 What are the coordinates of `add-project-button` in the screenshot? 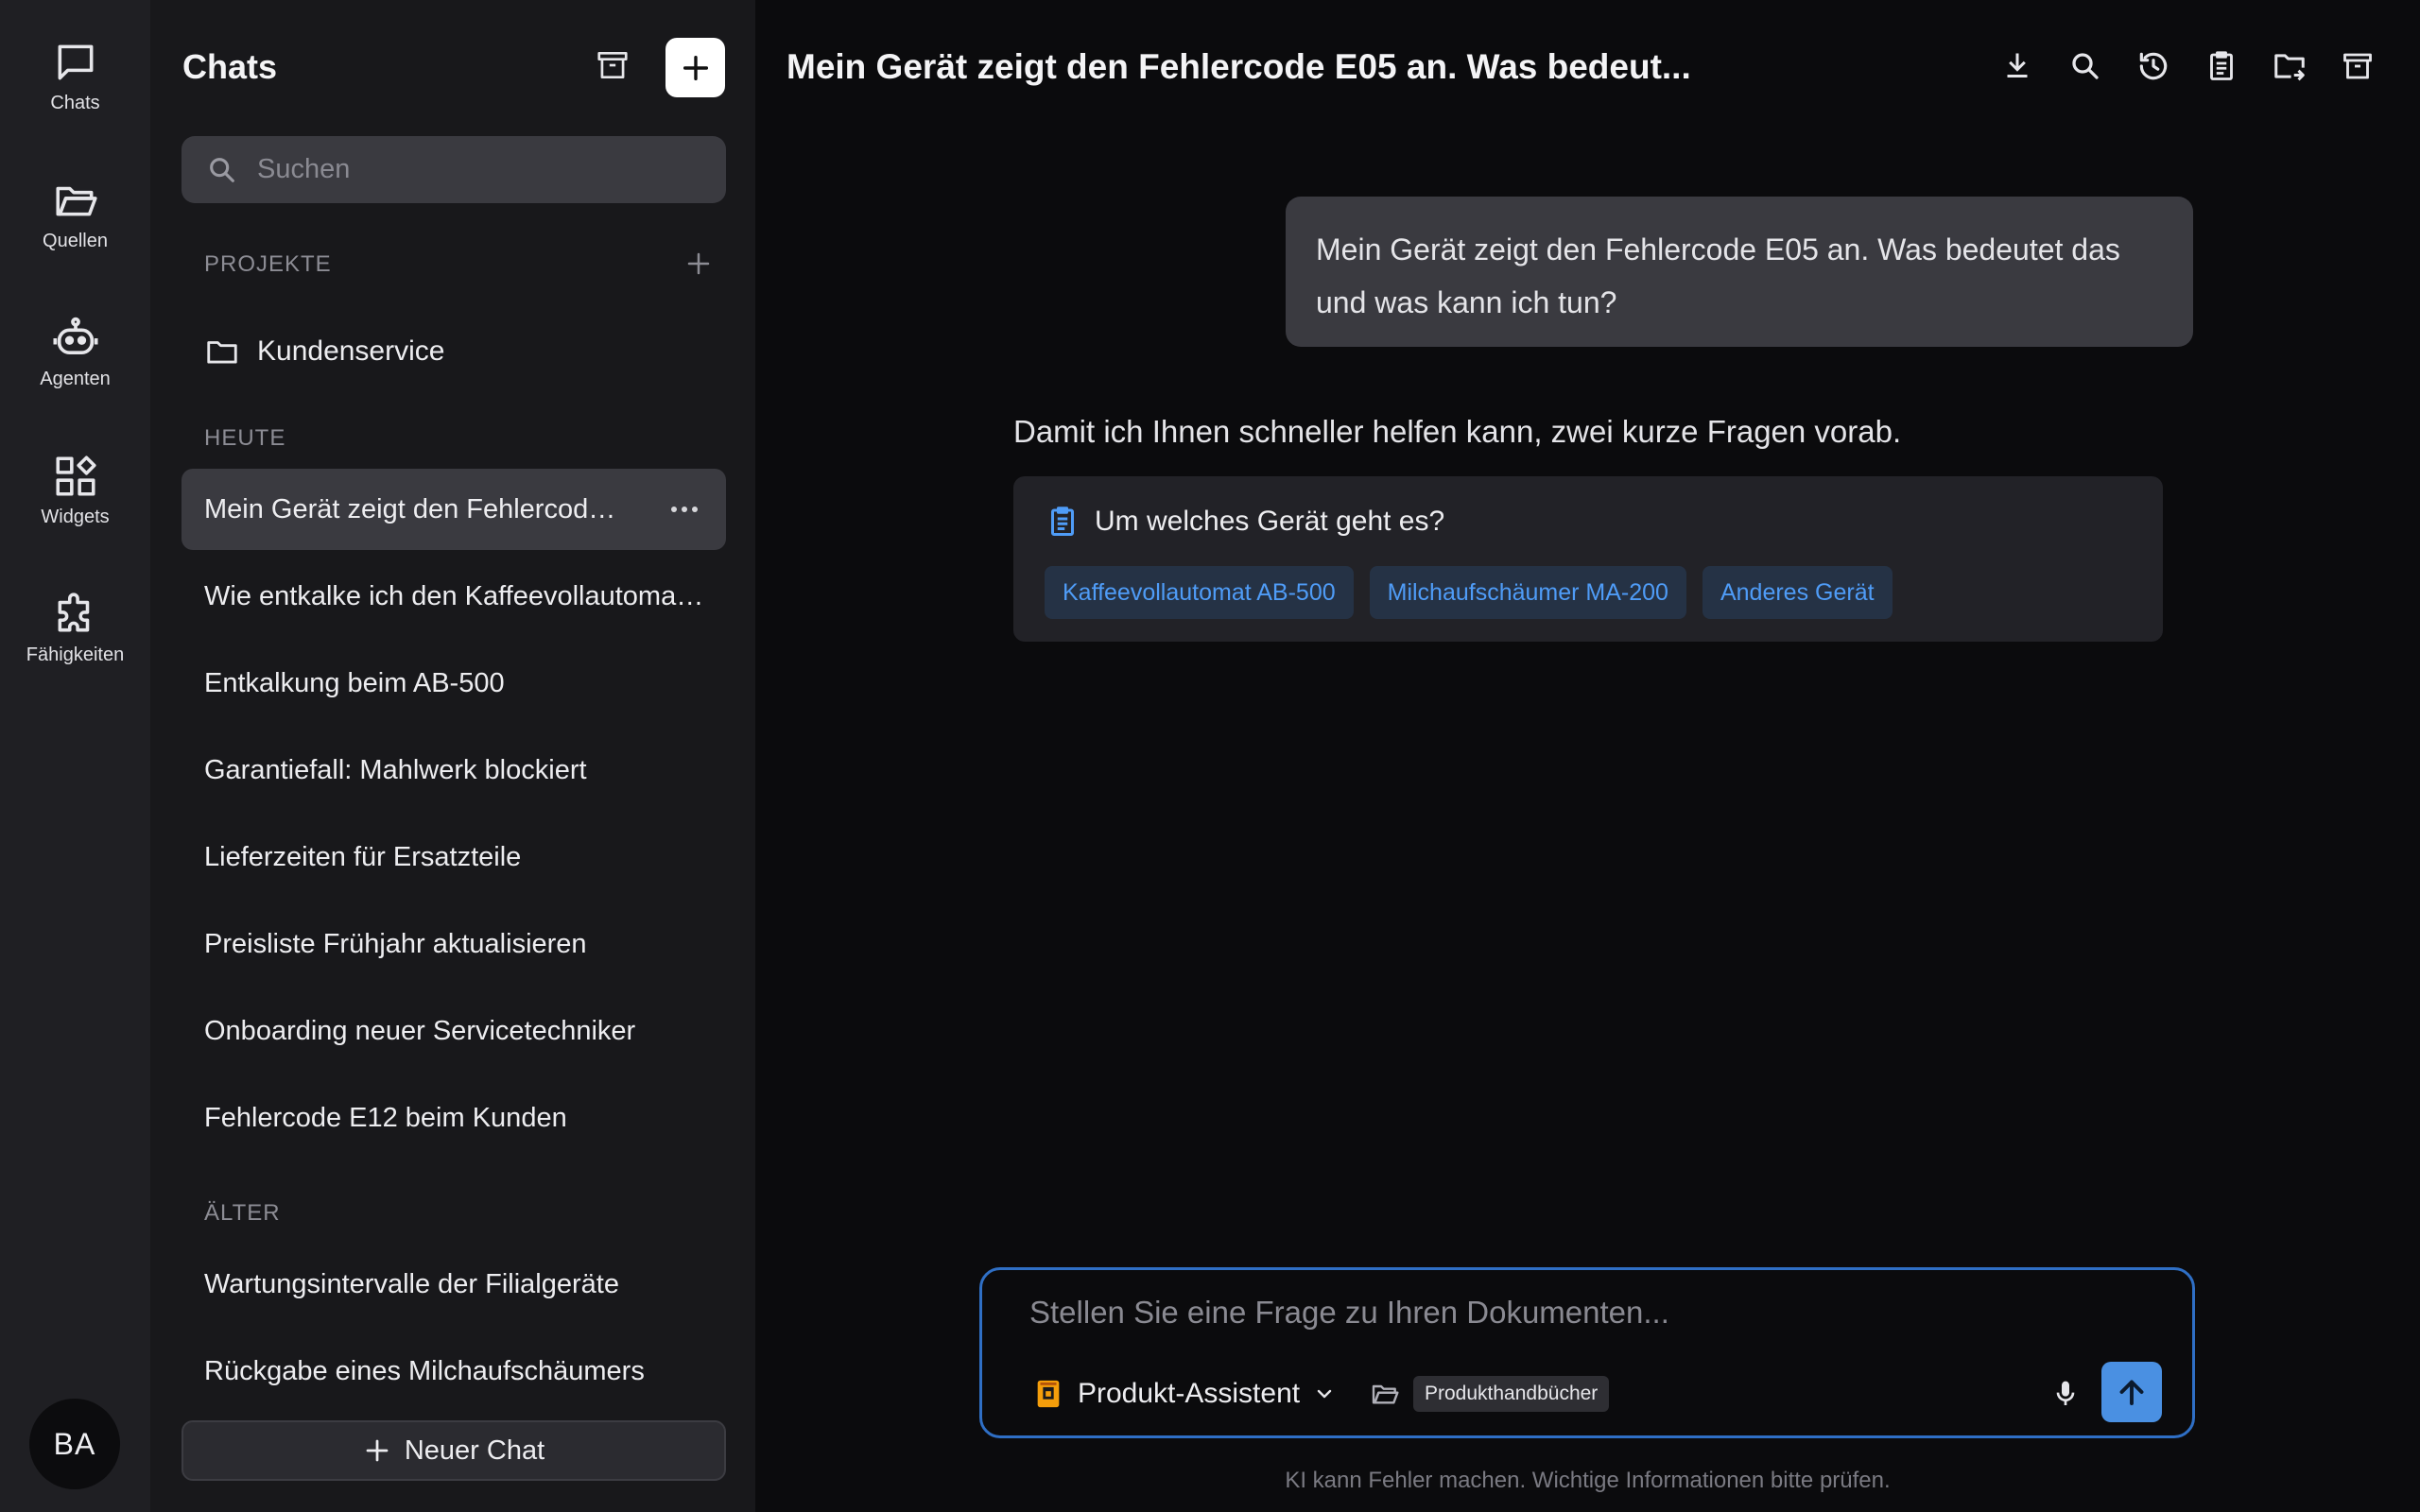 It's located at (698, 264).